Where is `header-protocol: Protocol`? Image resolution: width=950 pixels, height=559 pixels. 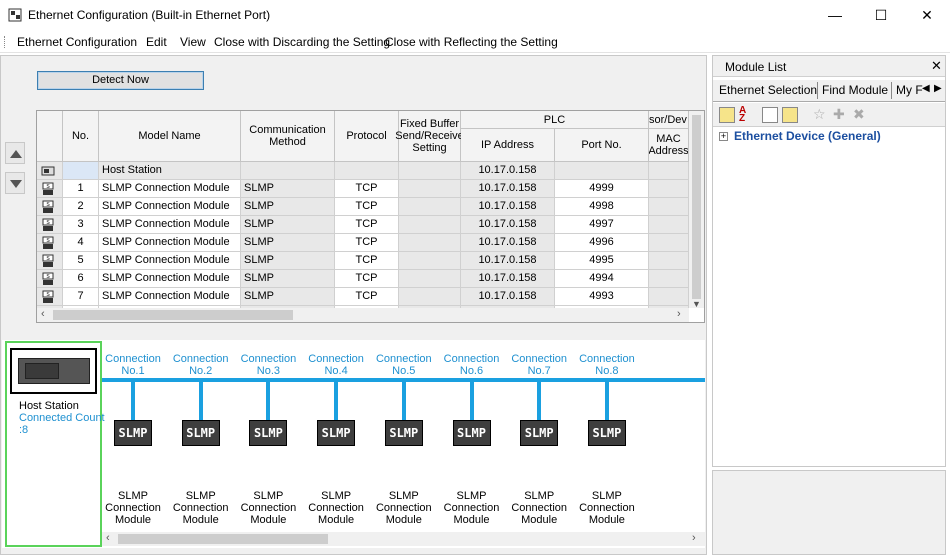 header-protocol: Protocol is located at coordinates (367, 136).